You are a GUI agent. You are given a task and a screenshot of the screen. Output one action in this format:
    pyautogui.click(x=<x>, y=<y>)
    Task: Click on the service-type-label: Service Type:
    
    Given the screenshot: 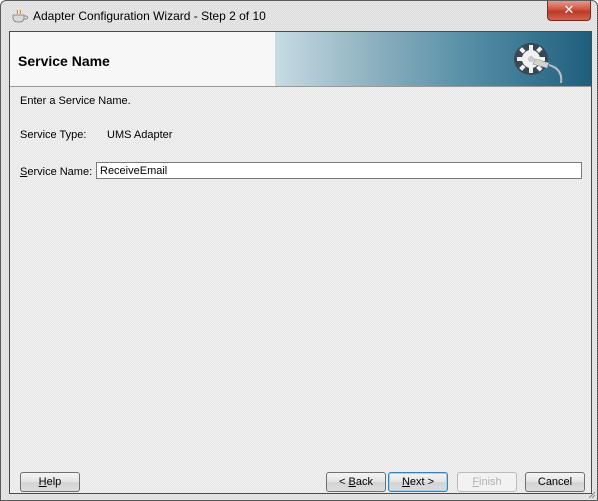 What is the action you would take?
    pyautogui.click(x=53, y=135)
    